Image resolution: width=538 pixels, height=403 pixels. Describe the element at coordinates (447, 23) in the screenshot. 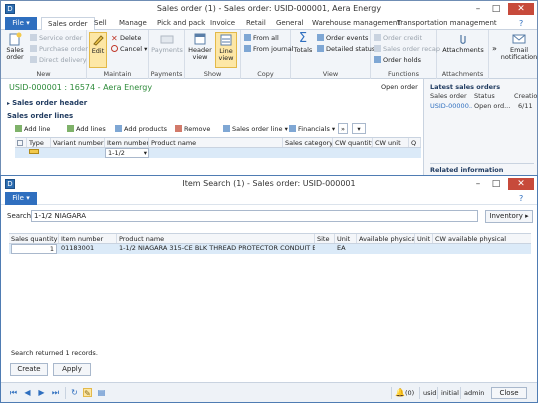

I see `tab-transportation-management: Transportation management` at that location.